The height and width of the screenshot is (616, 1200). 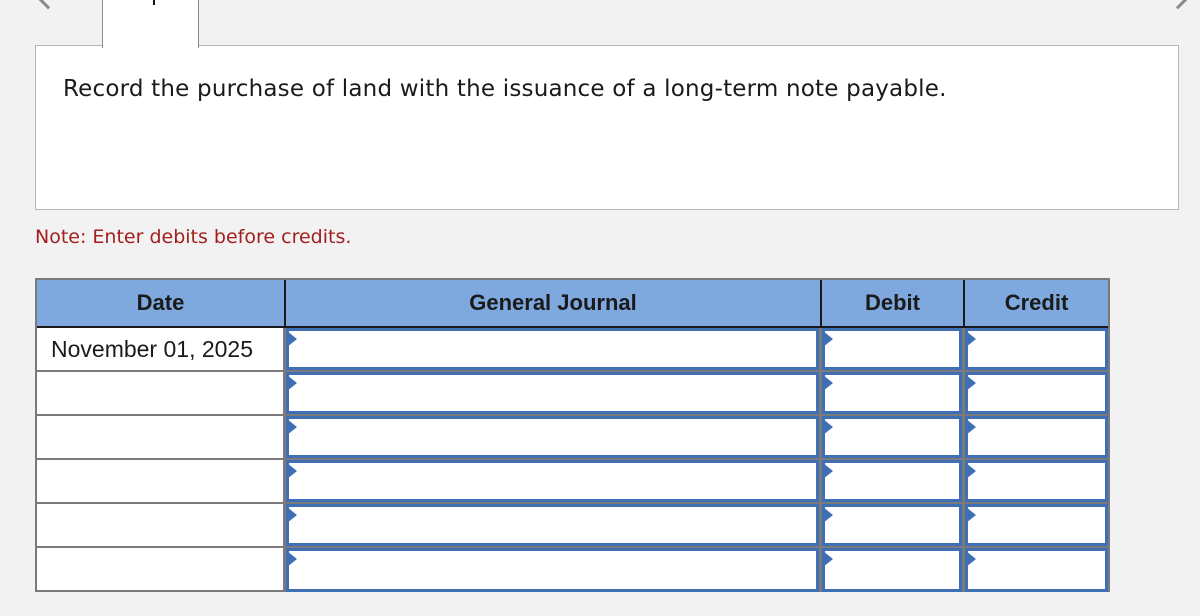 What do you see at coordinates (154, 2) in the screenshot?
I see `tab-marker` at bounding box center [154, 2].